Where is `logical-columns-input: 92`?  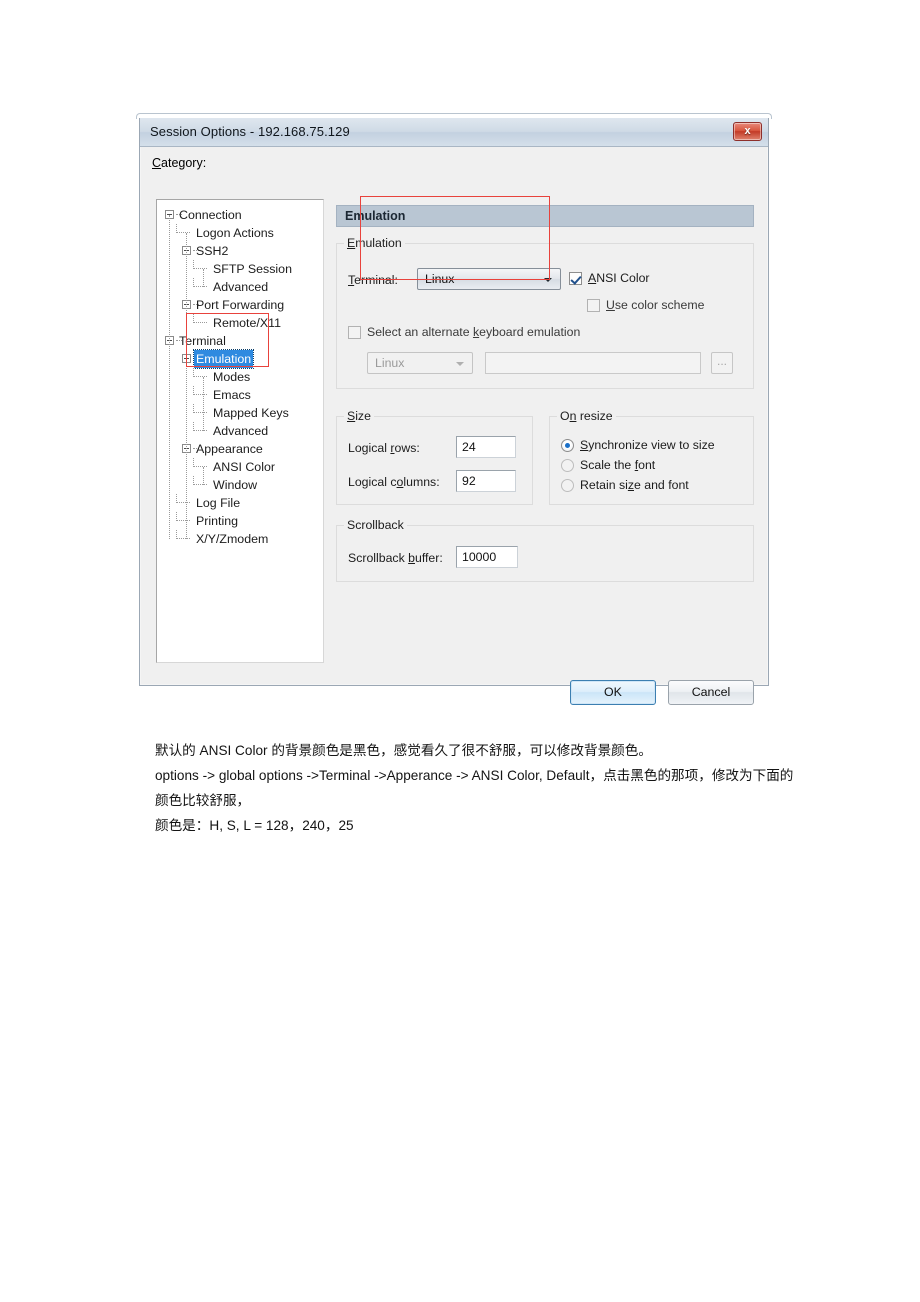
logical-columns-input: 92 is located at coordinates (486, 481).